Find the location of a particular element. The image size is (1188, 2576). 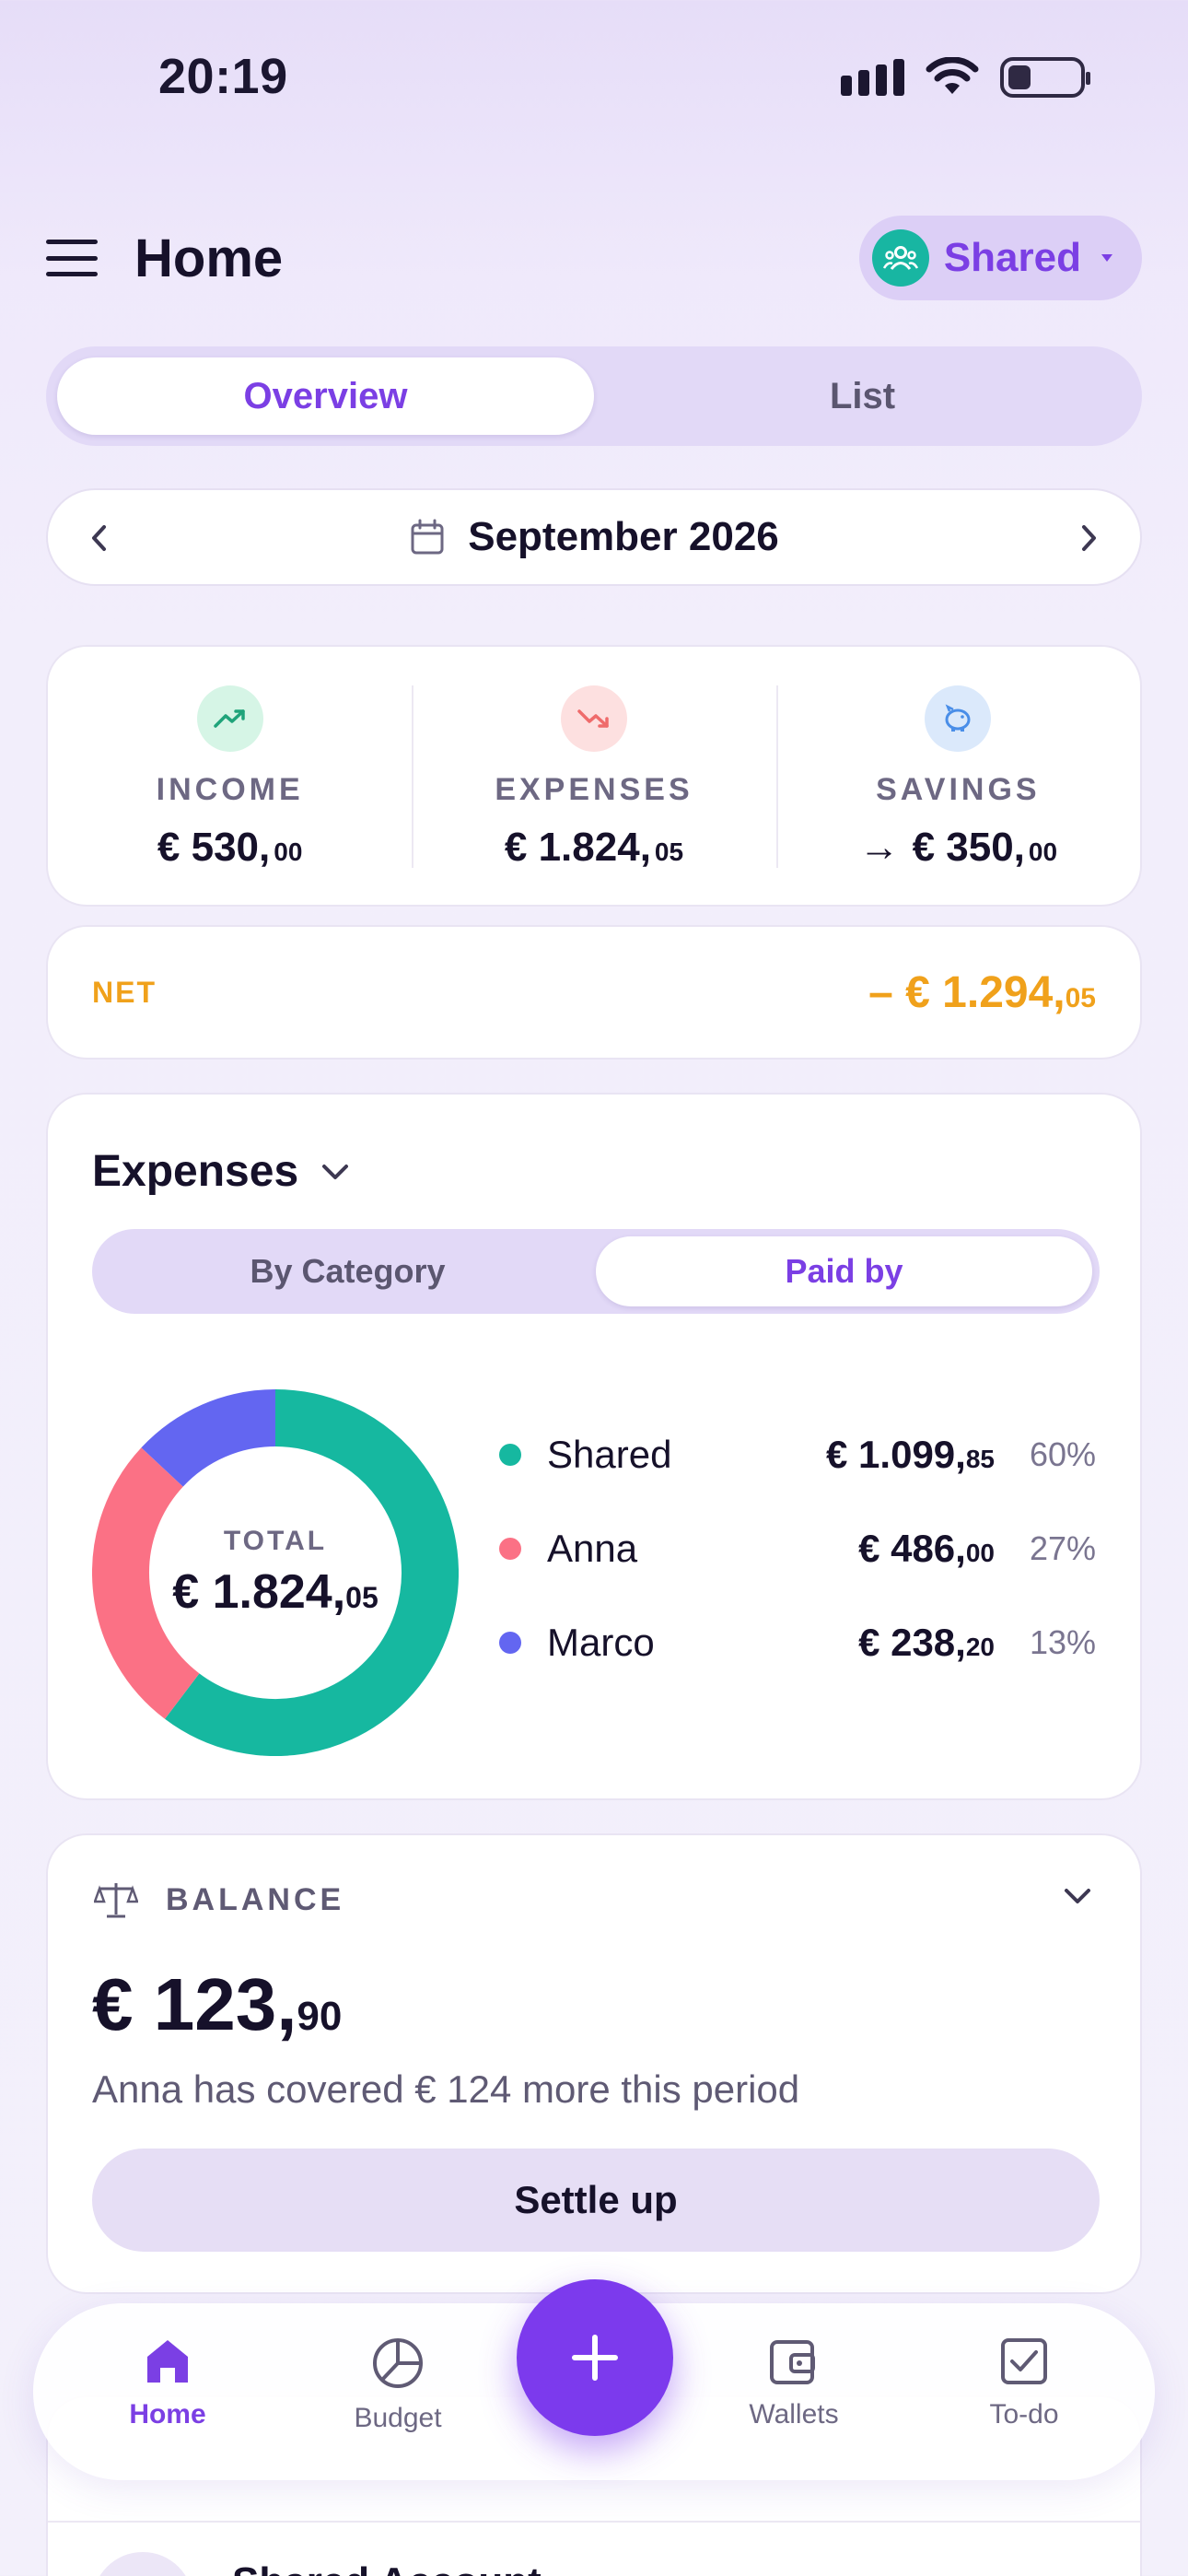

expenses-summary: EXPENSES € 1.824, 05 is located at coordinates (593, 776).